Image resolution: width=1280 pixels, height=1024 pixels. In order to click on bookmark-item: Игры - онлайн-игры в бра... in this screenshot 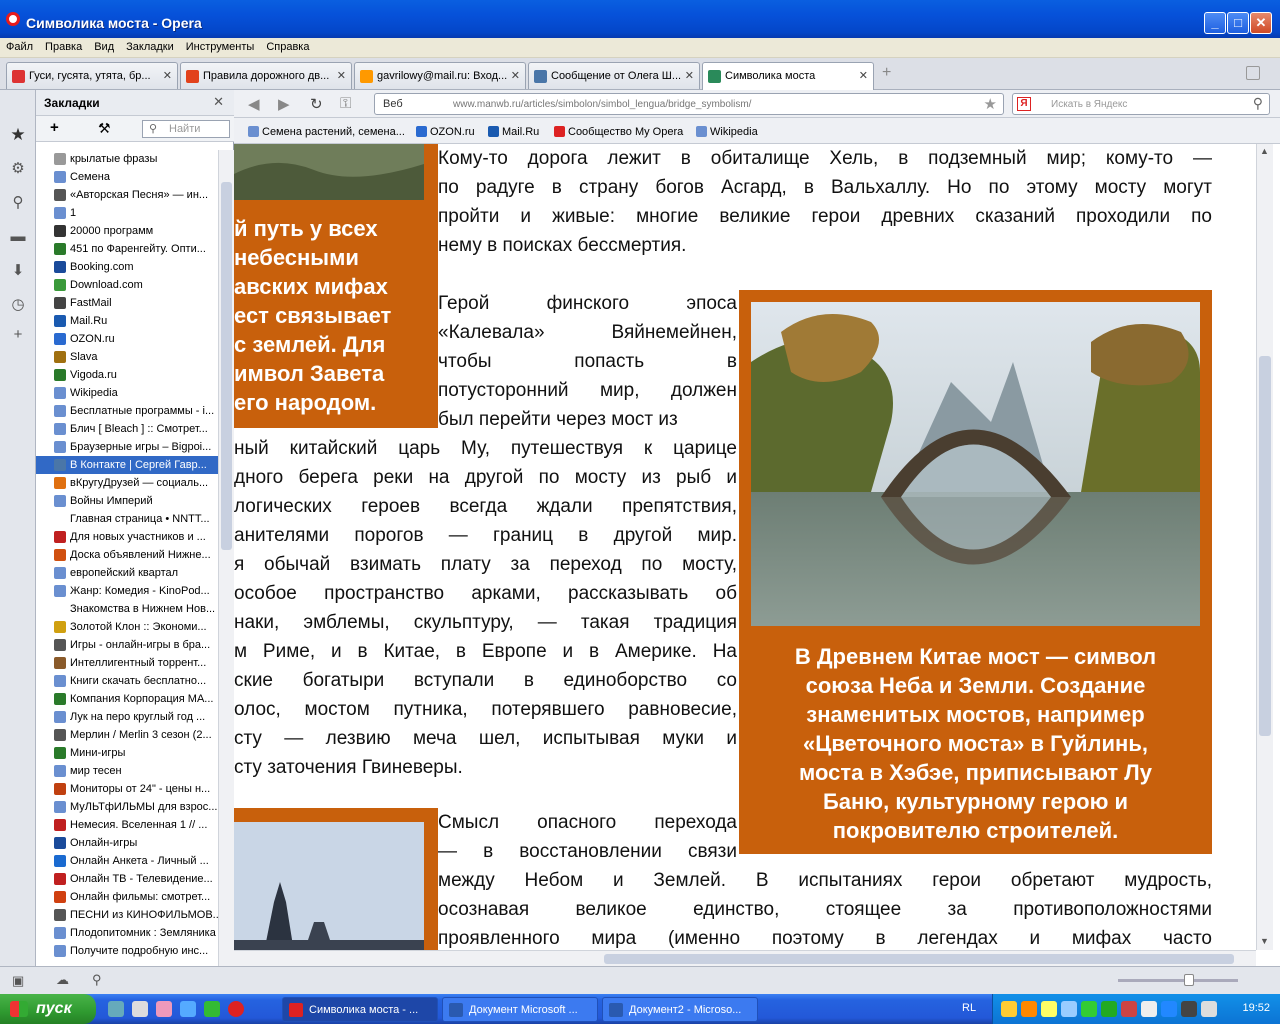, I will do `click(127, 645)`.